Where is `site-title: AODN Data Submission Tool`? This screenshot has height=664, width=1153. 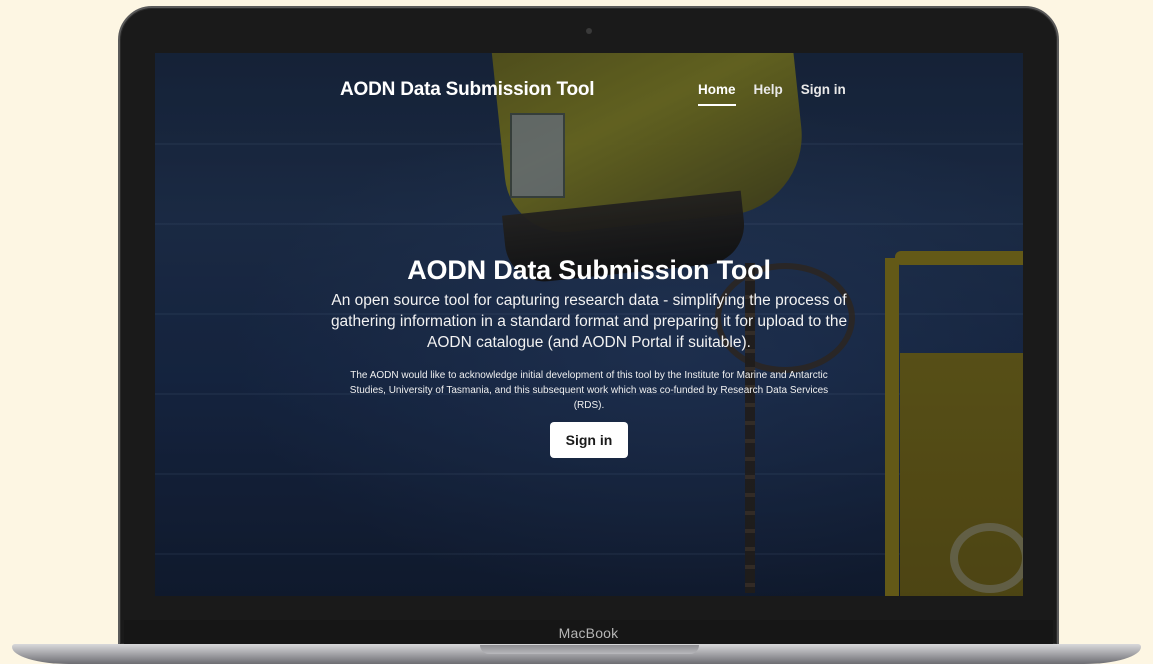
site-title: AODN Data Submission Tool is located at coordinates (467, 90).